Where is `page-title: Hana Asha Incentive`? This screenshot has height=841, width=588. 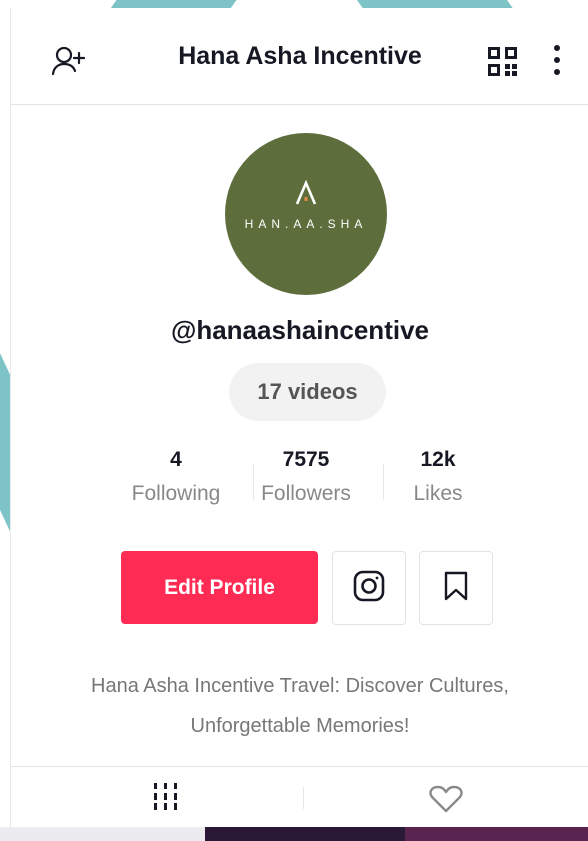
page-title: Hana Asha Incentive is located at coordinates (300, 55).